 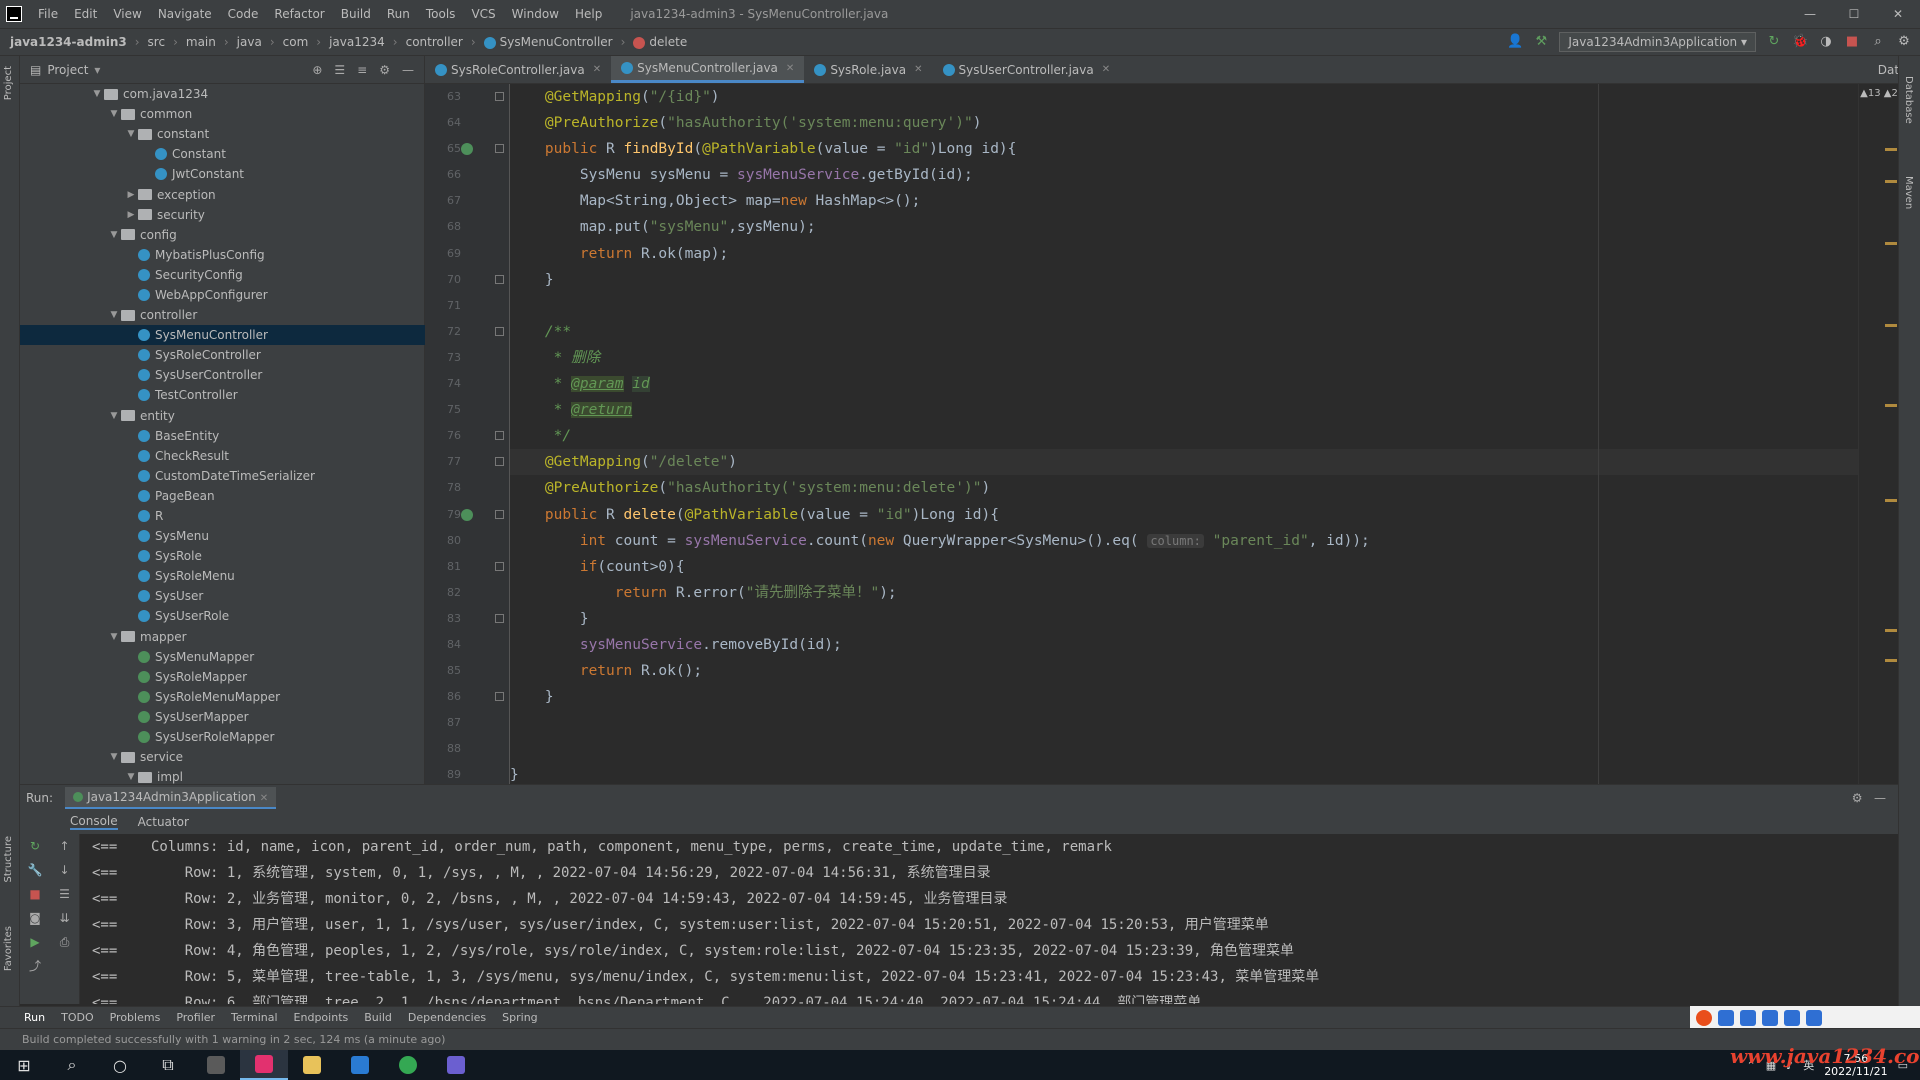 What do you see at coordinates (127, 14) in the screenshot?
I see `menu-view: View` at bounding box center [127, 14].